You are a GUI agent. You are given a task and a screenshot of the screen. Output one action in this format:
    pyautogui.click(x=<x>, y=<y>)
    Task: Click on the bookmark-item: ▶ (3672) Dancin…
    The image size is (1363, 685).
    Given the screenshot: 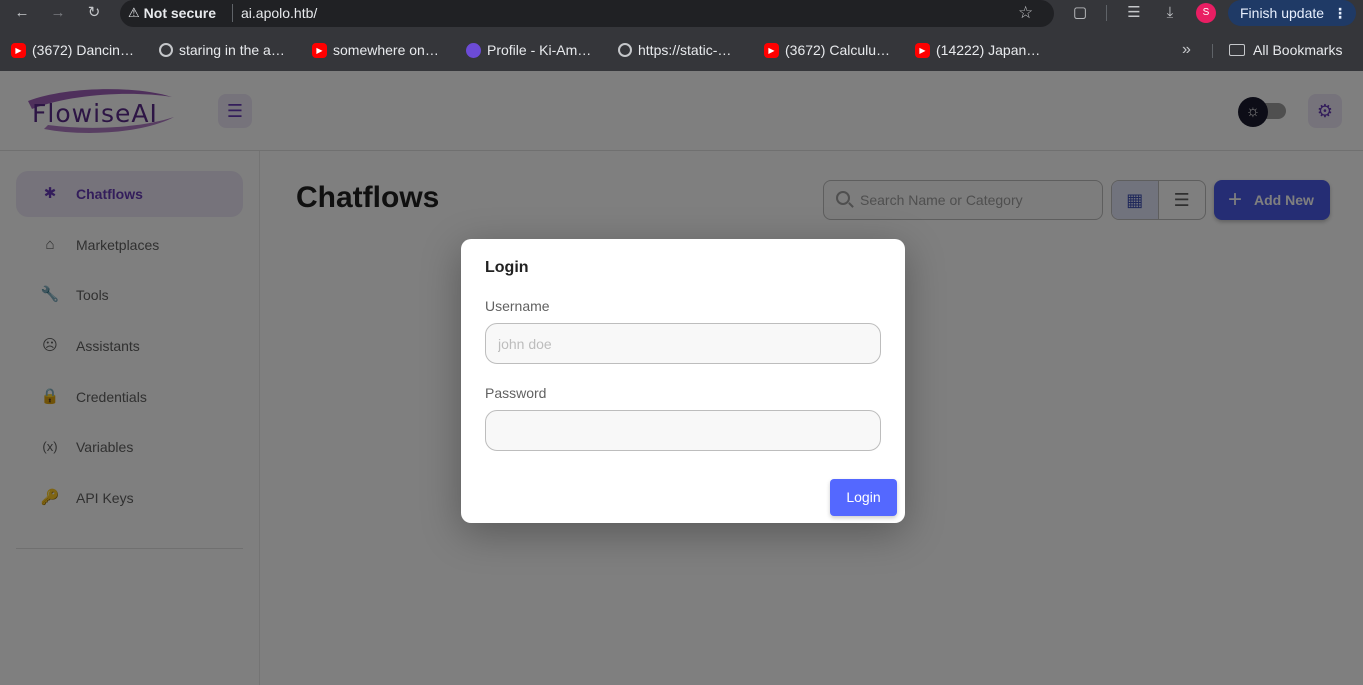 What is the action you would take?
    pyautogui.click(x=72, y=50)
    